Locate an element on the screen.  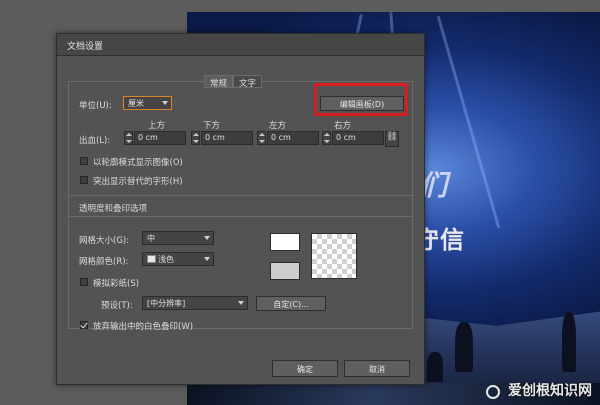
highlight-glyphs-label: 突出显示替代的字形(H) is located at coordinates (138, 182).